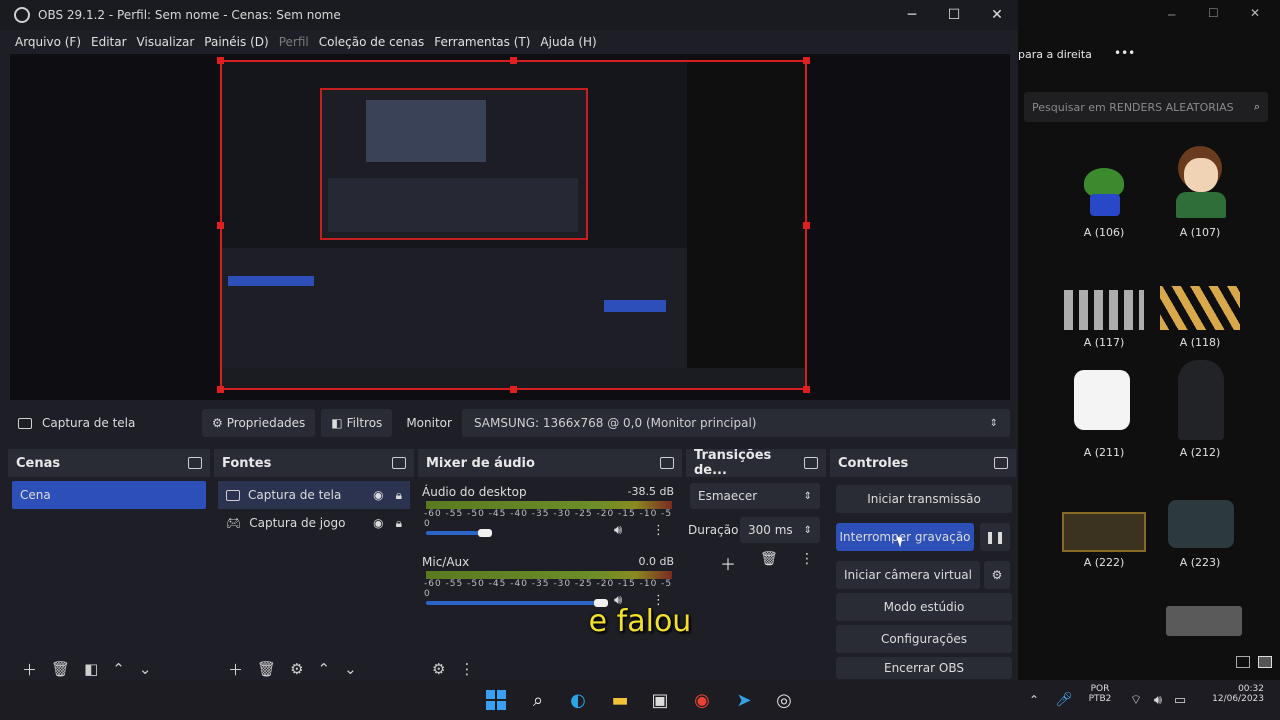  What do you see at coordinates (1265, 662) in the screenshot?
I see `list-view-icon` at bounding box center [1265, 662].